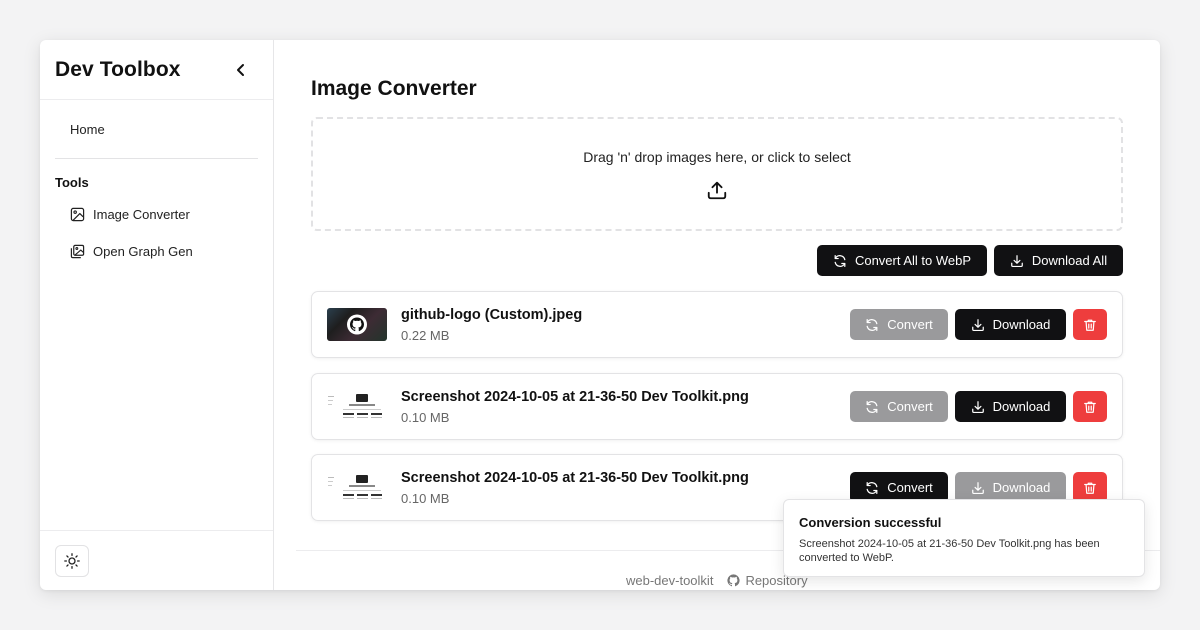 The height and width of the screenshot is (630, 1200). Describe the element at coordinates (143, 251) in the screenshot. I see `sidebar-item-label: Open Graph Gen` at that location.